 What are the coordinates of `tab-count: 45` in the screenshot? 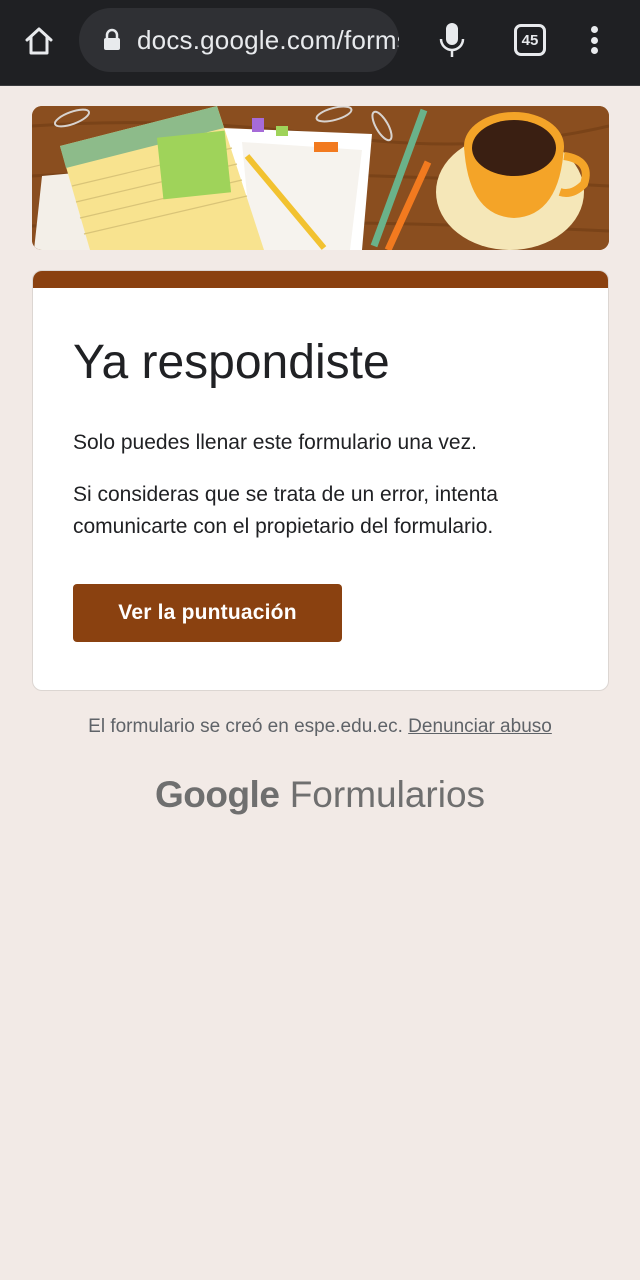 It's located at (530, 40).